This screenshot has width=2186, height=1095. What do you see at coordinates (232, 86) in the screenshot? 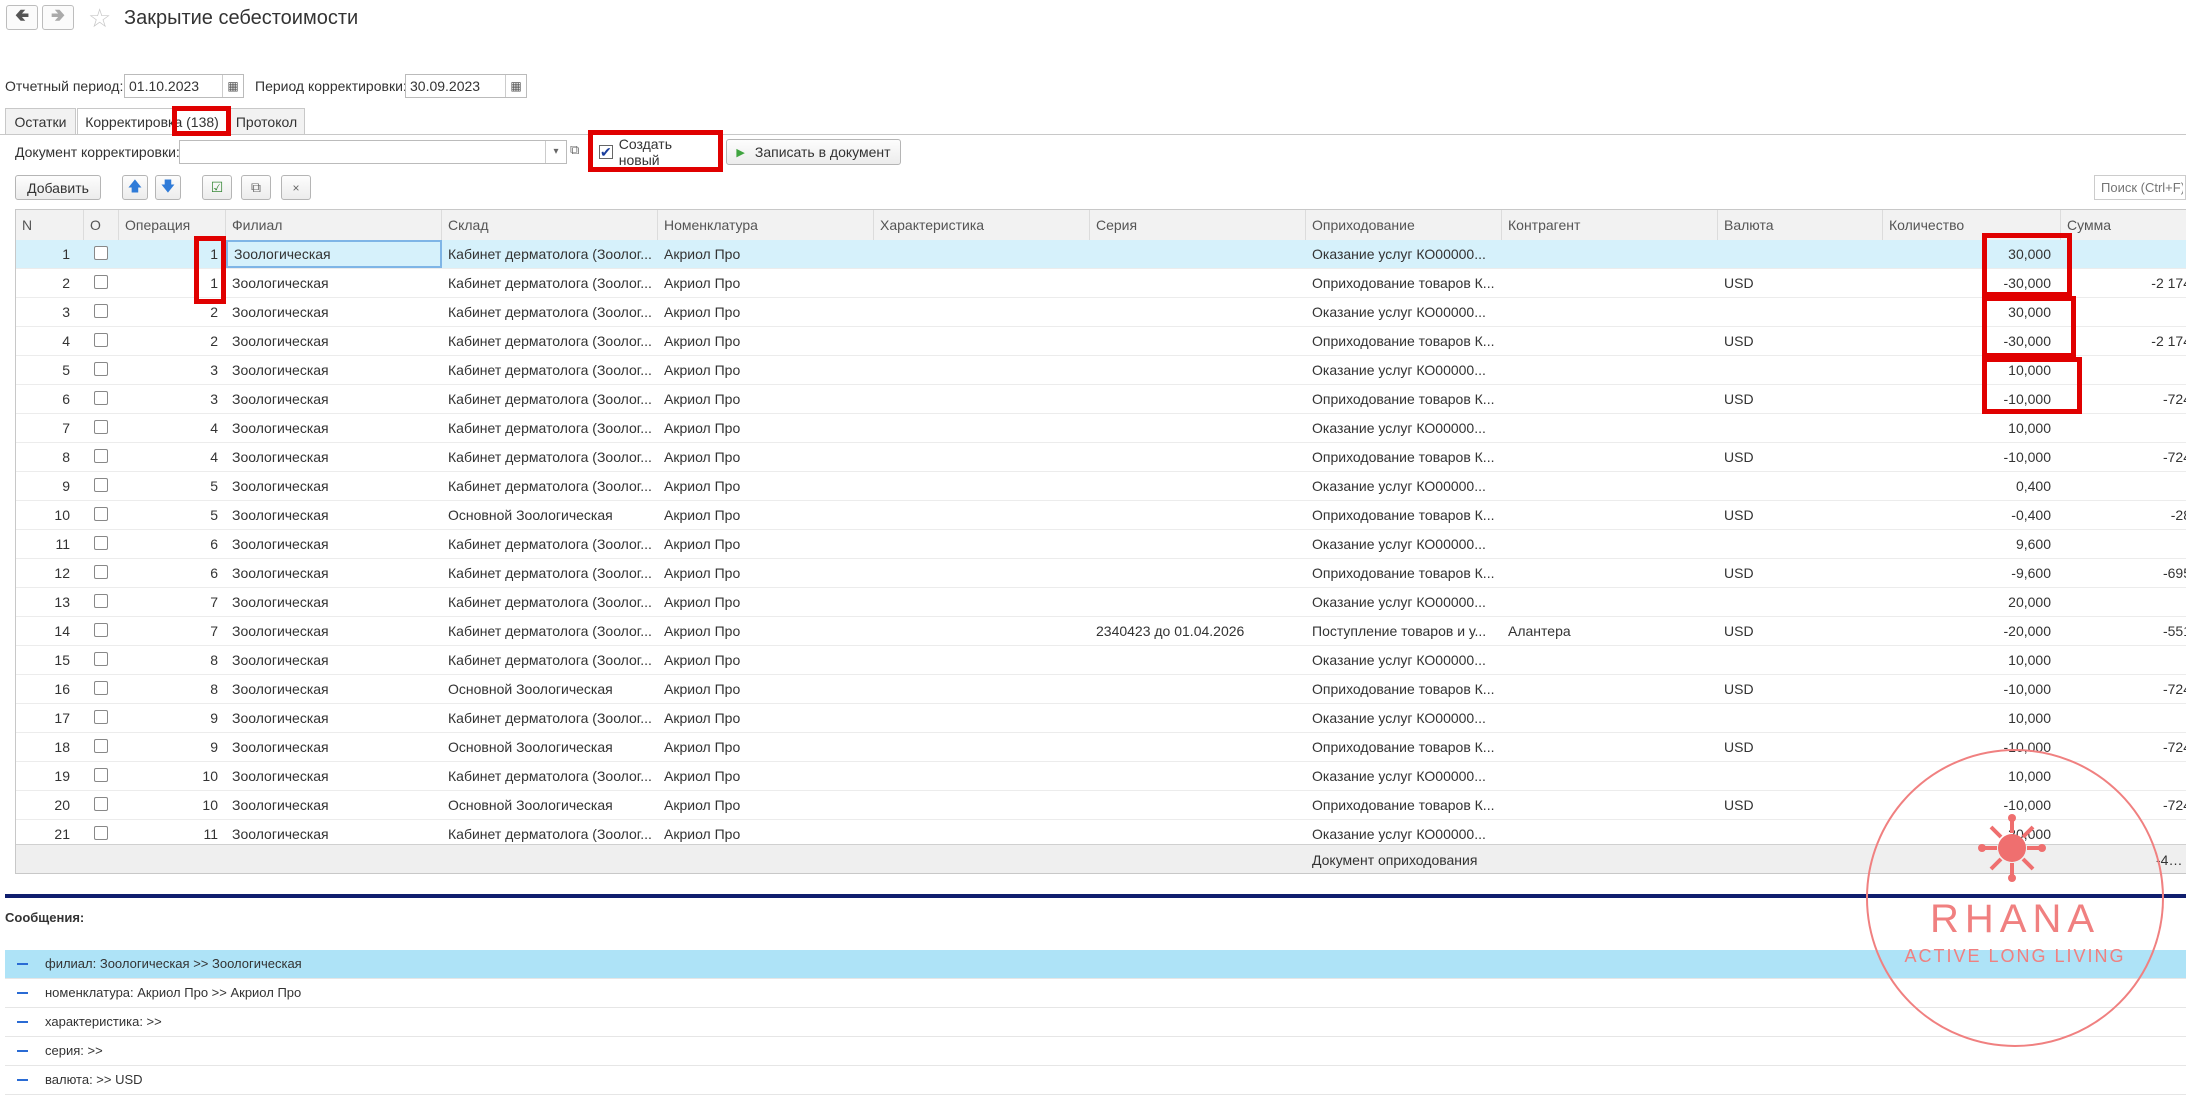
I see `calendar-icon: ▦` at bounding box center [232, 86].